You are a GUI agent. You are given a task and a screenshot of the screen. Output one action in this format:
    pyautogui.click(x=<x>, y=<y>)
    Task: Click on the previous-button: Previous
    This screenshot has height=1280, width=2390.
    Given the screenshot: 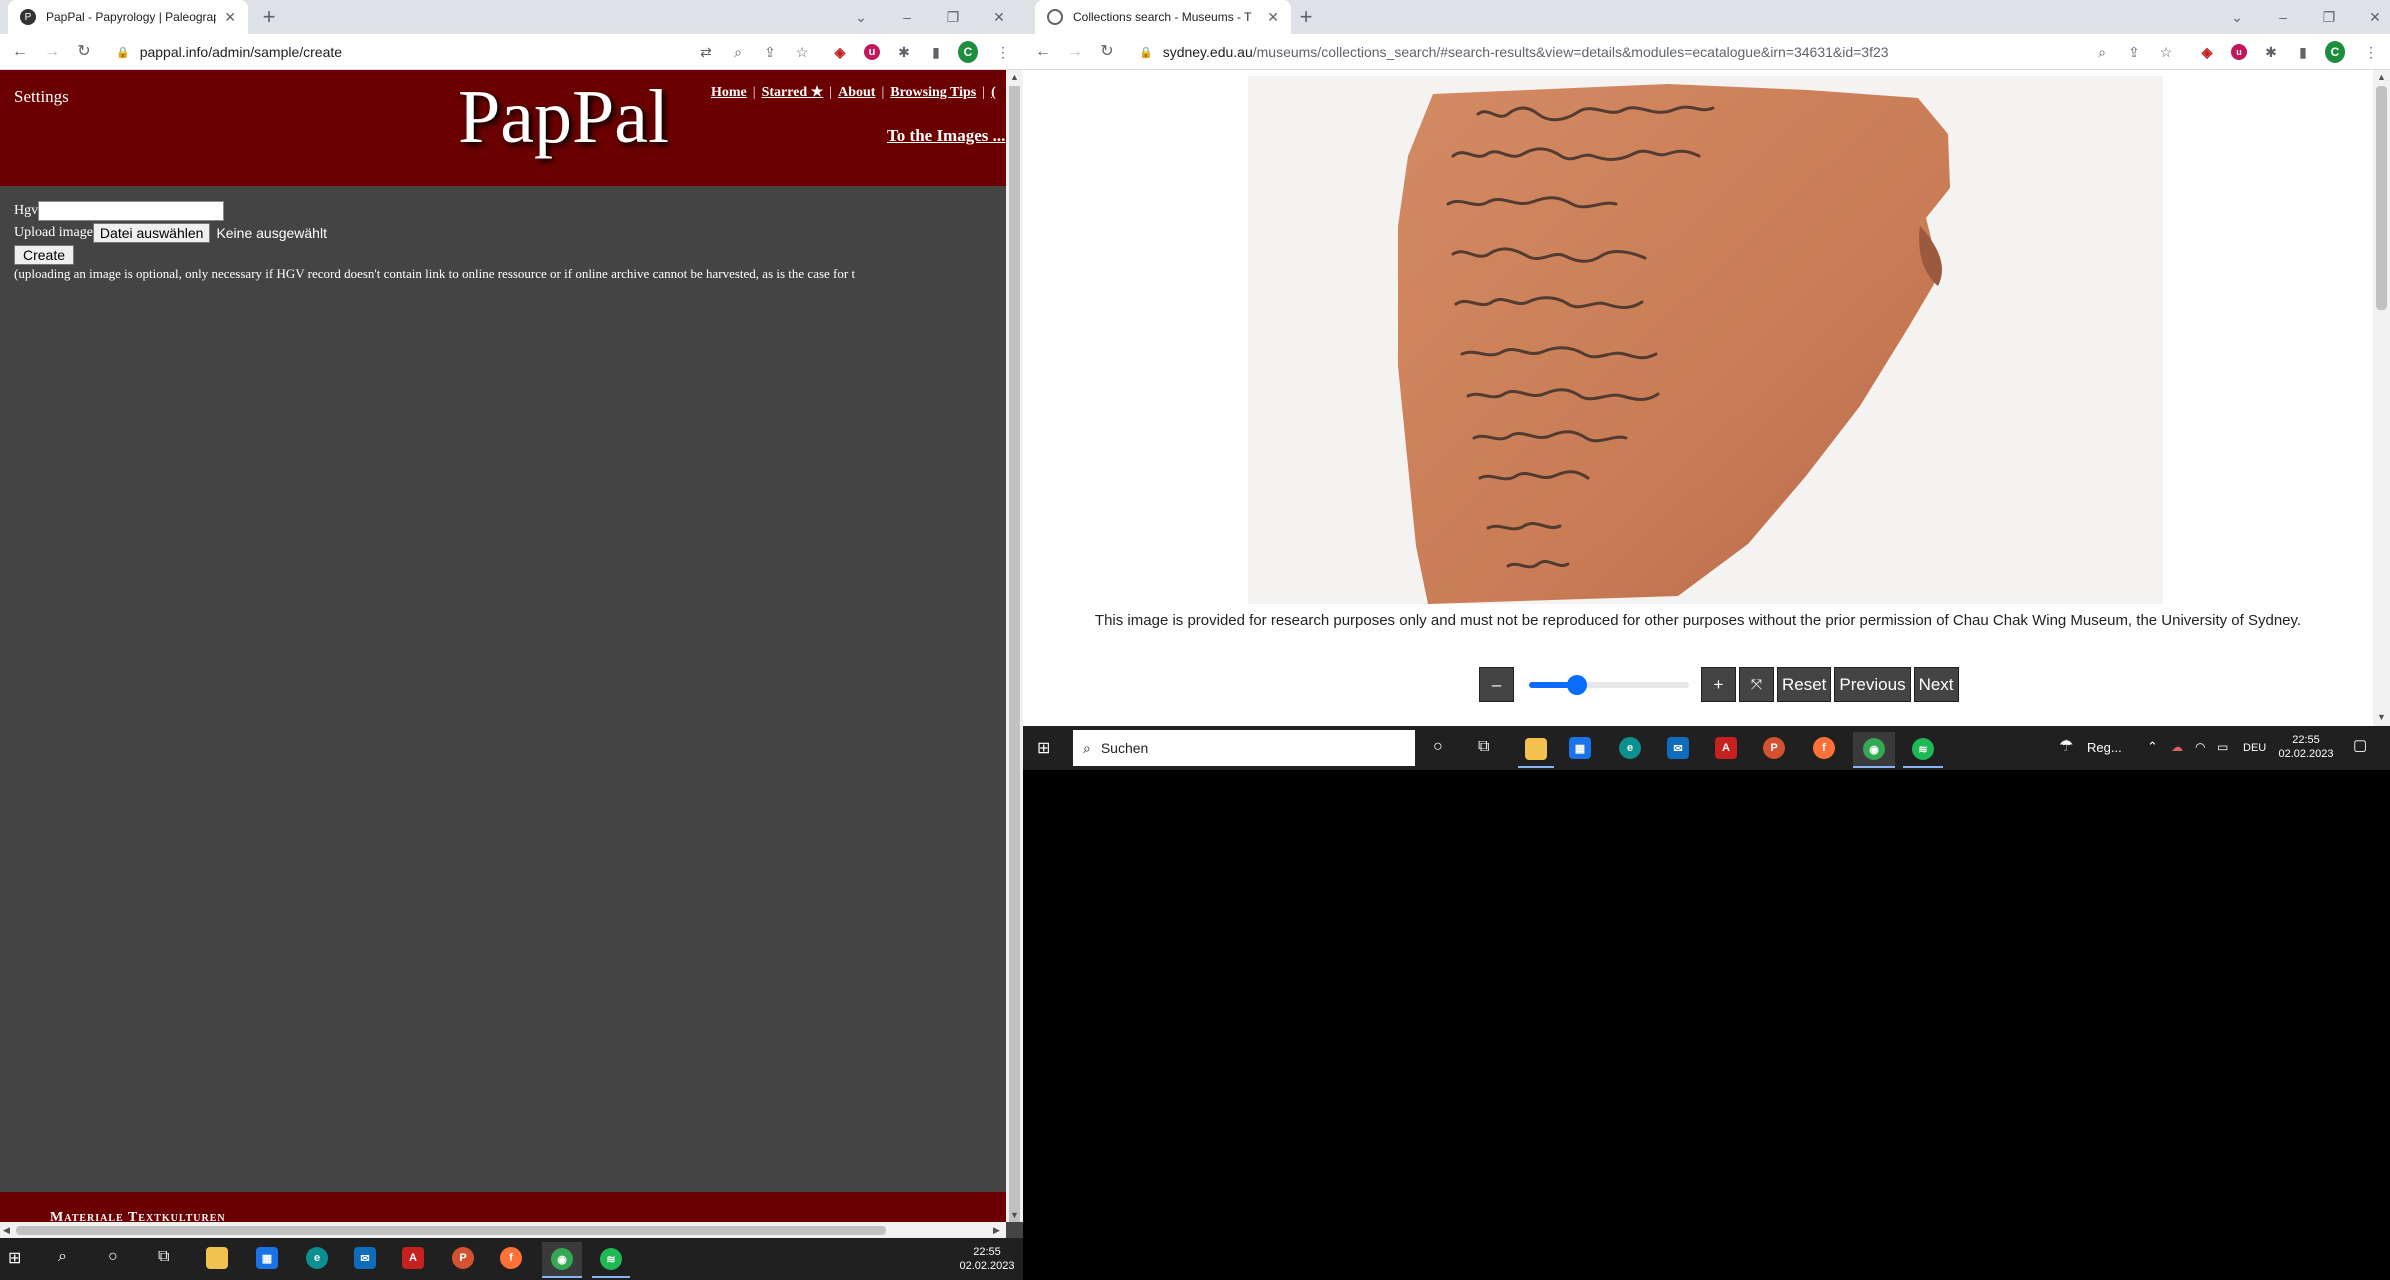 What is the action you would take?
    pyautogui.click(x=1872, y=684)
    